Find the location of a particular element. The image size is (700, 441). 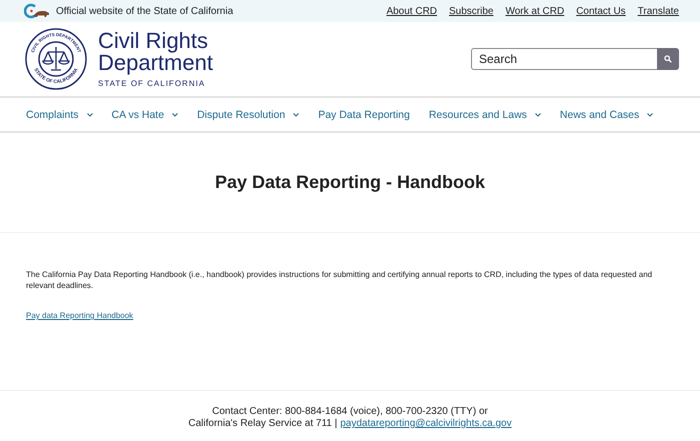

department-title: Civil Rights is located at coordinates (154, 41).